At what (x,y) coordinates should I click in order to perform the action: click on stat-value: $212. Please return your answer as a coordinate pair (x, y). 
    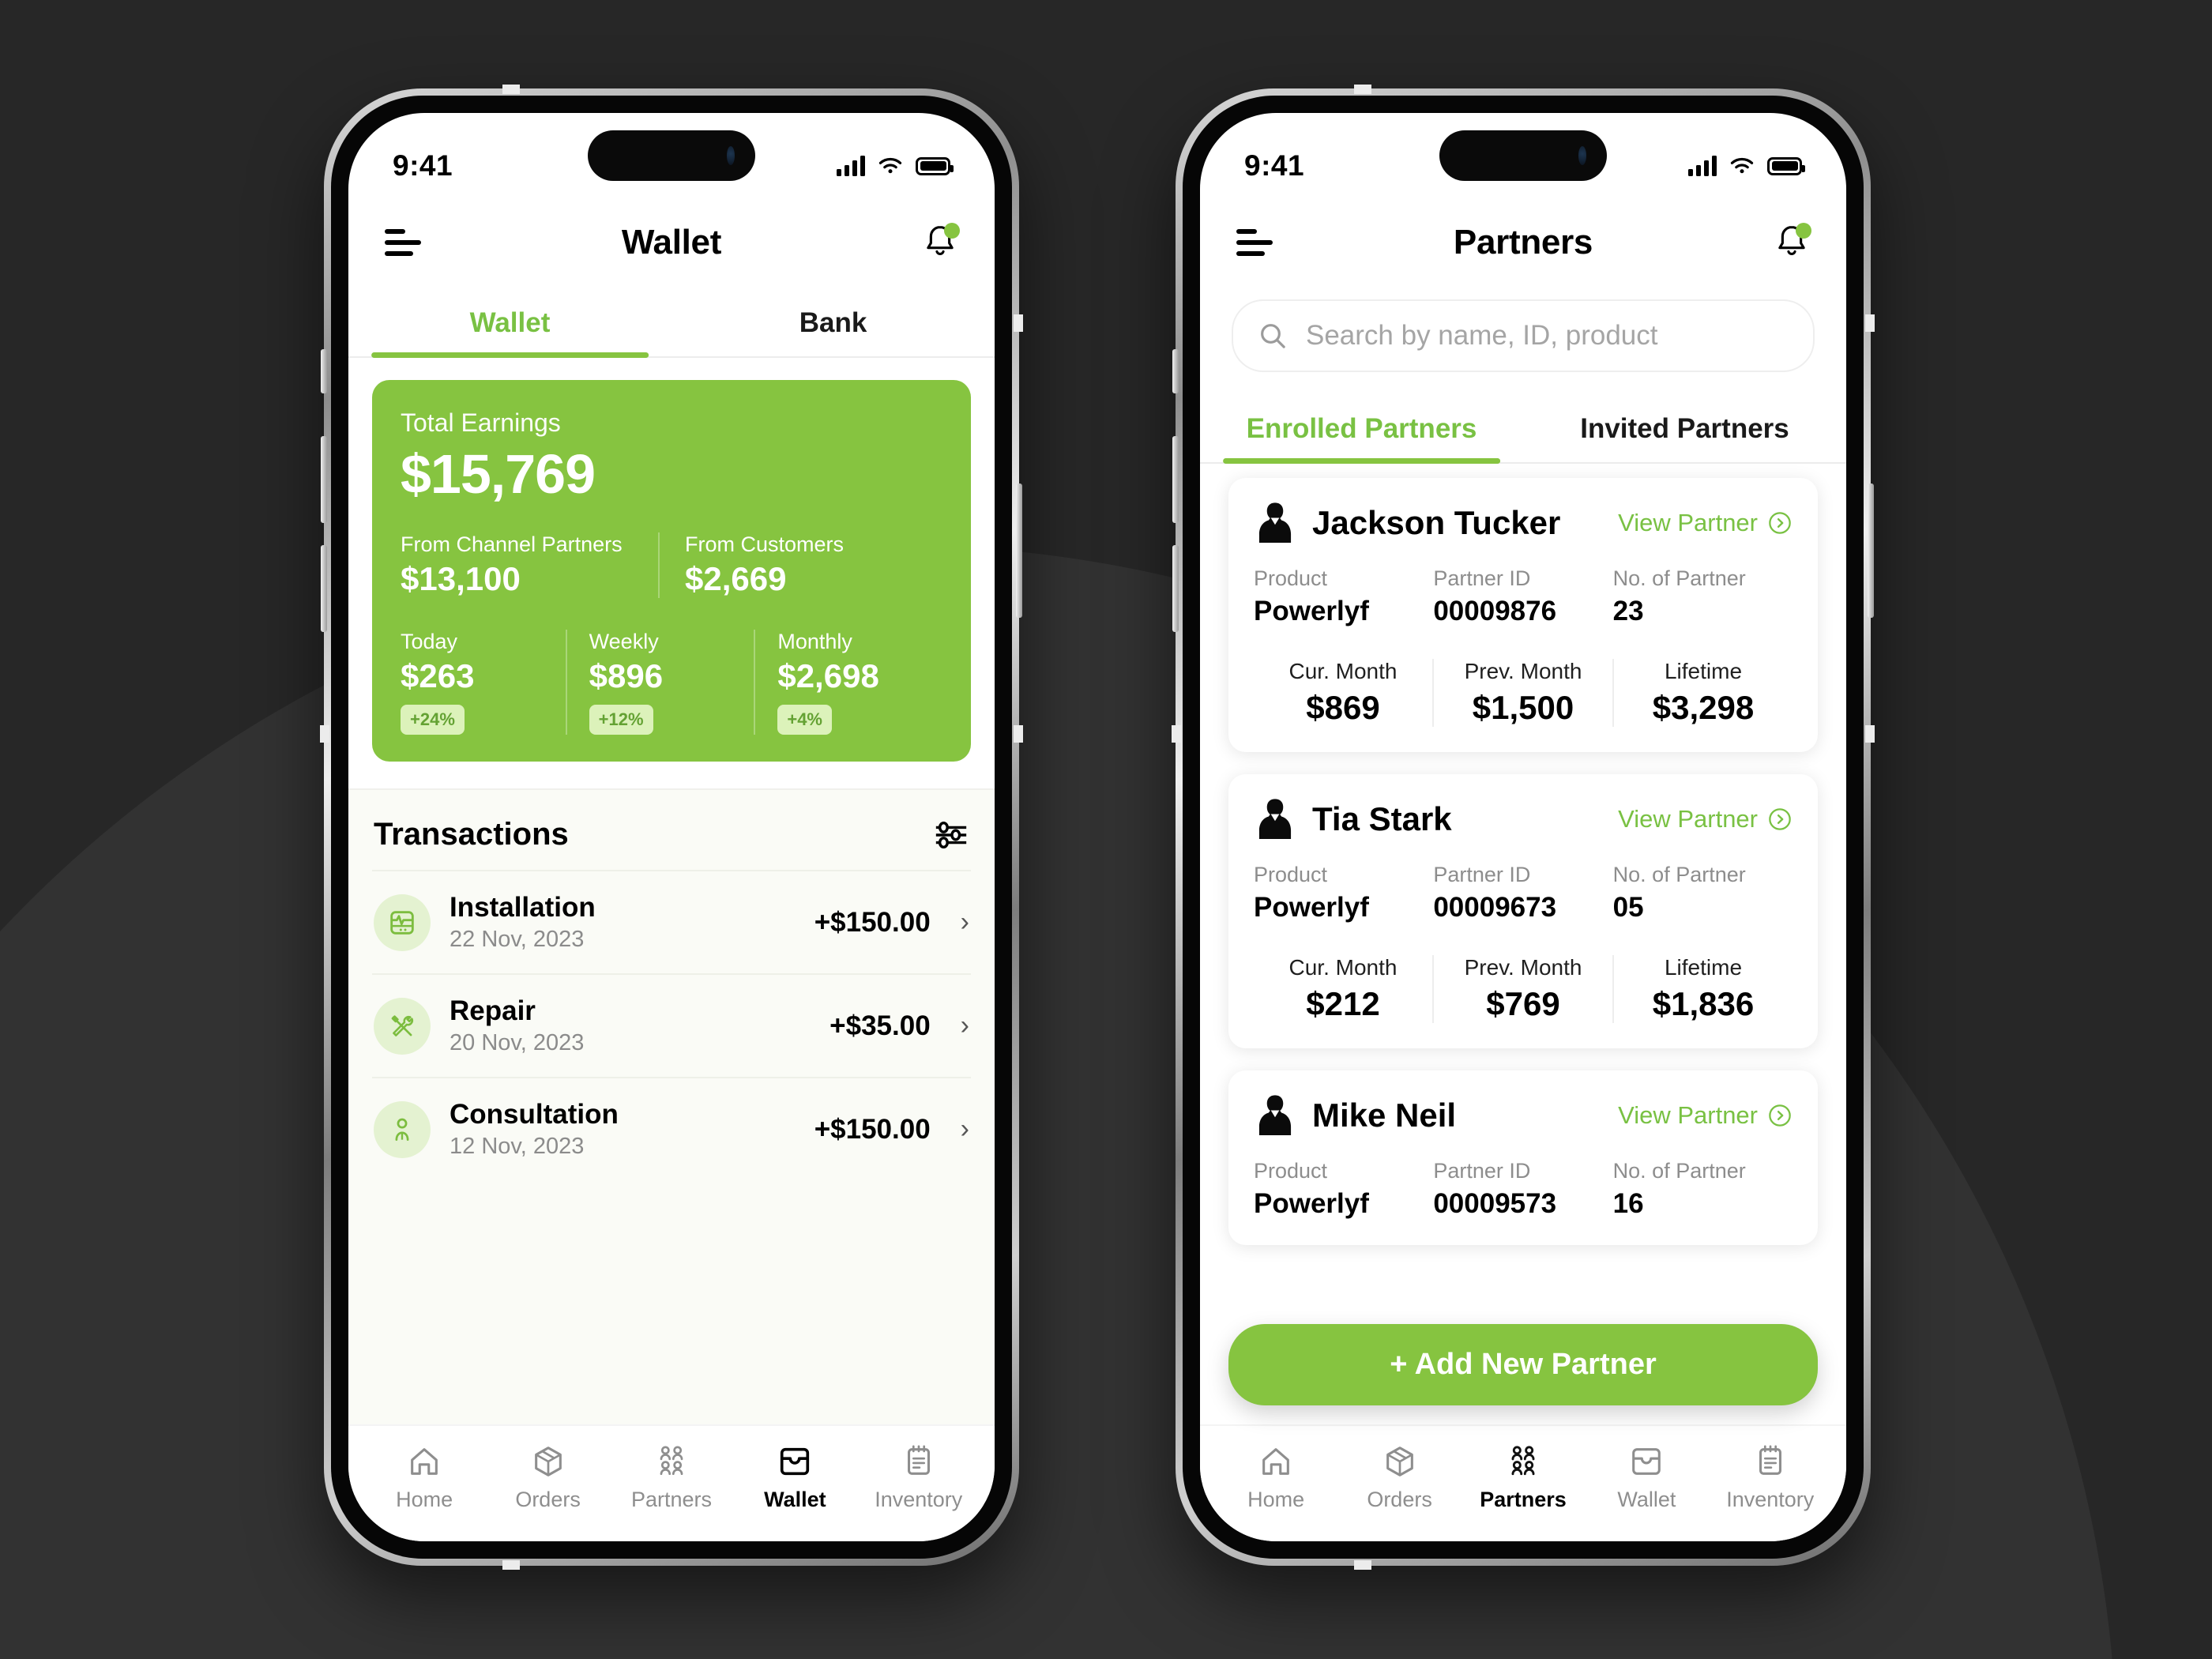
    Looking at the image, I should click on (1343, 1003).